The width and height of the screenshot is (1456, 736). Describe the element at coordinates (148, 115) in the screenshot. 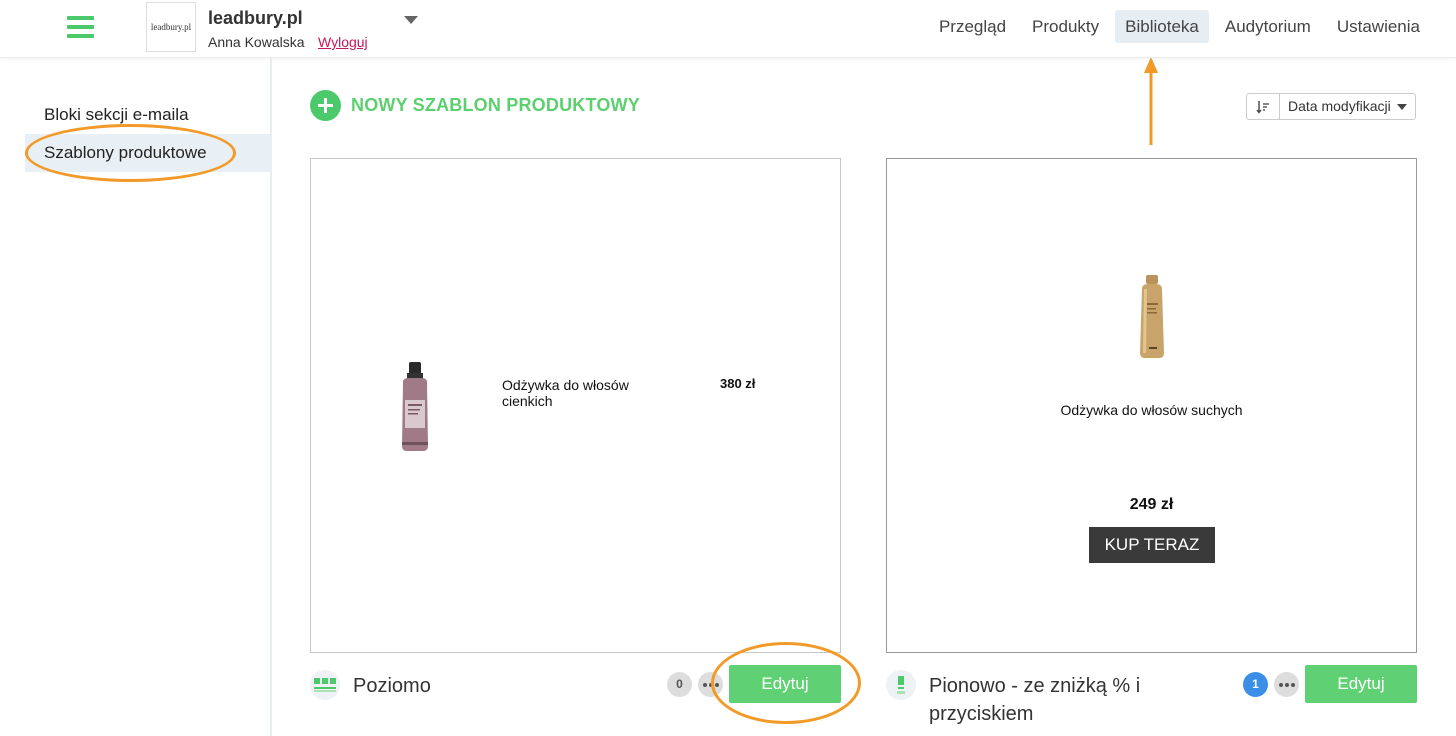

I see `sidebar-item-email-blocks: Bloki sekcji e-maila` at that location.